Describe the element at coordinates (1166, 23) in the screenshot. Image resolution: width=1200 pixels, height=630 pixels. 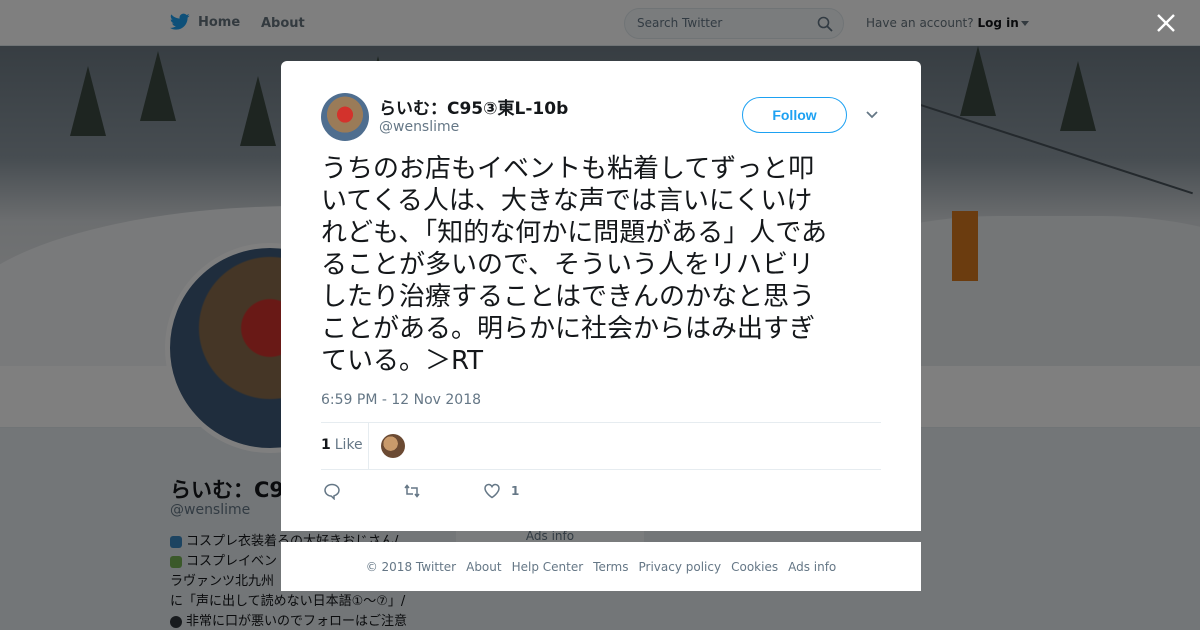
I see `close-icon` at that location.